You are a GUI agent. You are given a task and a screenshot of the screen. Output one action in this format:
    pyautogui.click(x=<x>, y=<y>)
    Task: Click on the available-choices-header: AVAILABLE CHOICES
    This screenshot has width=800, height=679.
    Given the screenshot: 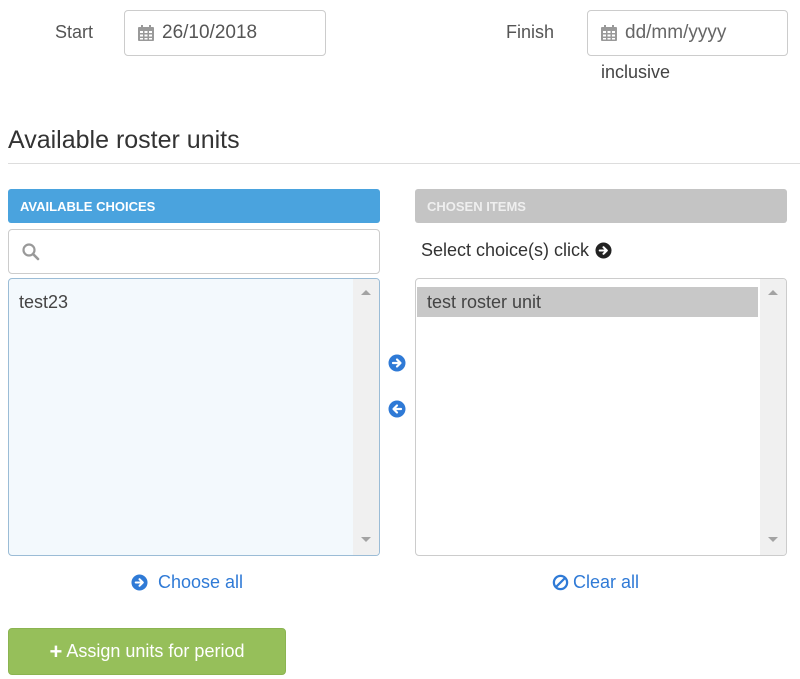 What is the action you would take?
    pyautogui.click(x=194, y=206)
    